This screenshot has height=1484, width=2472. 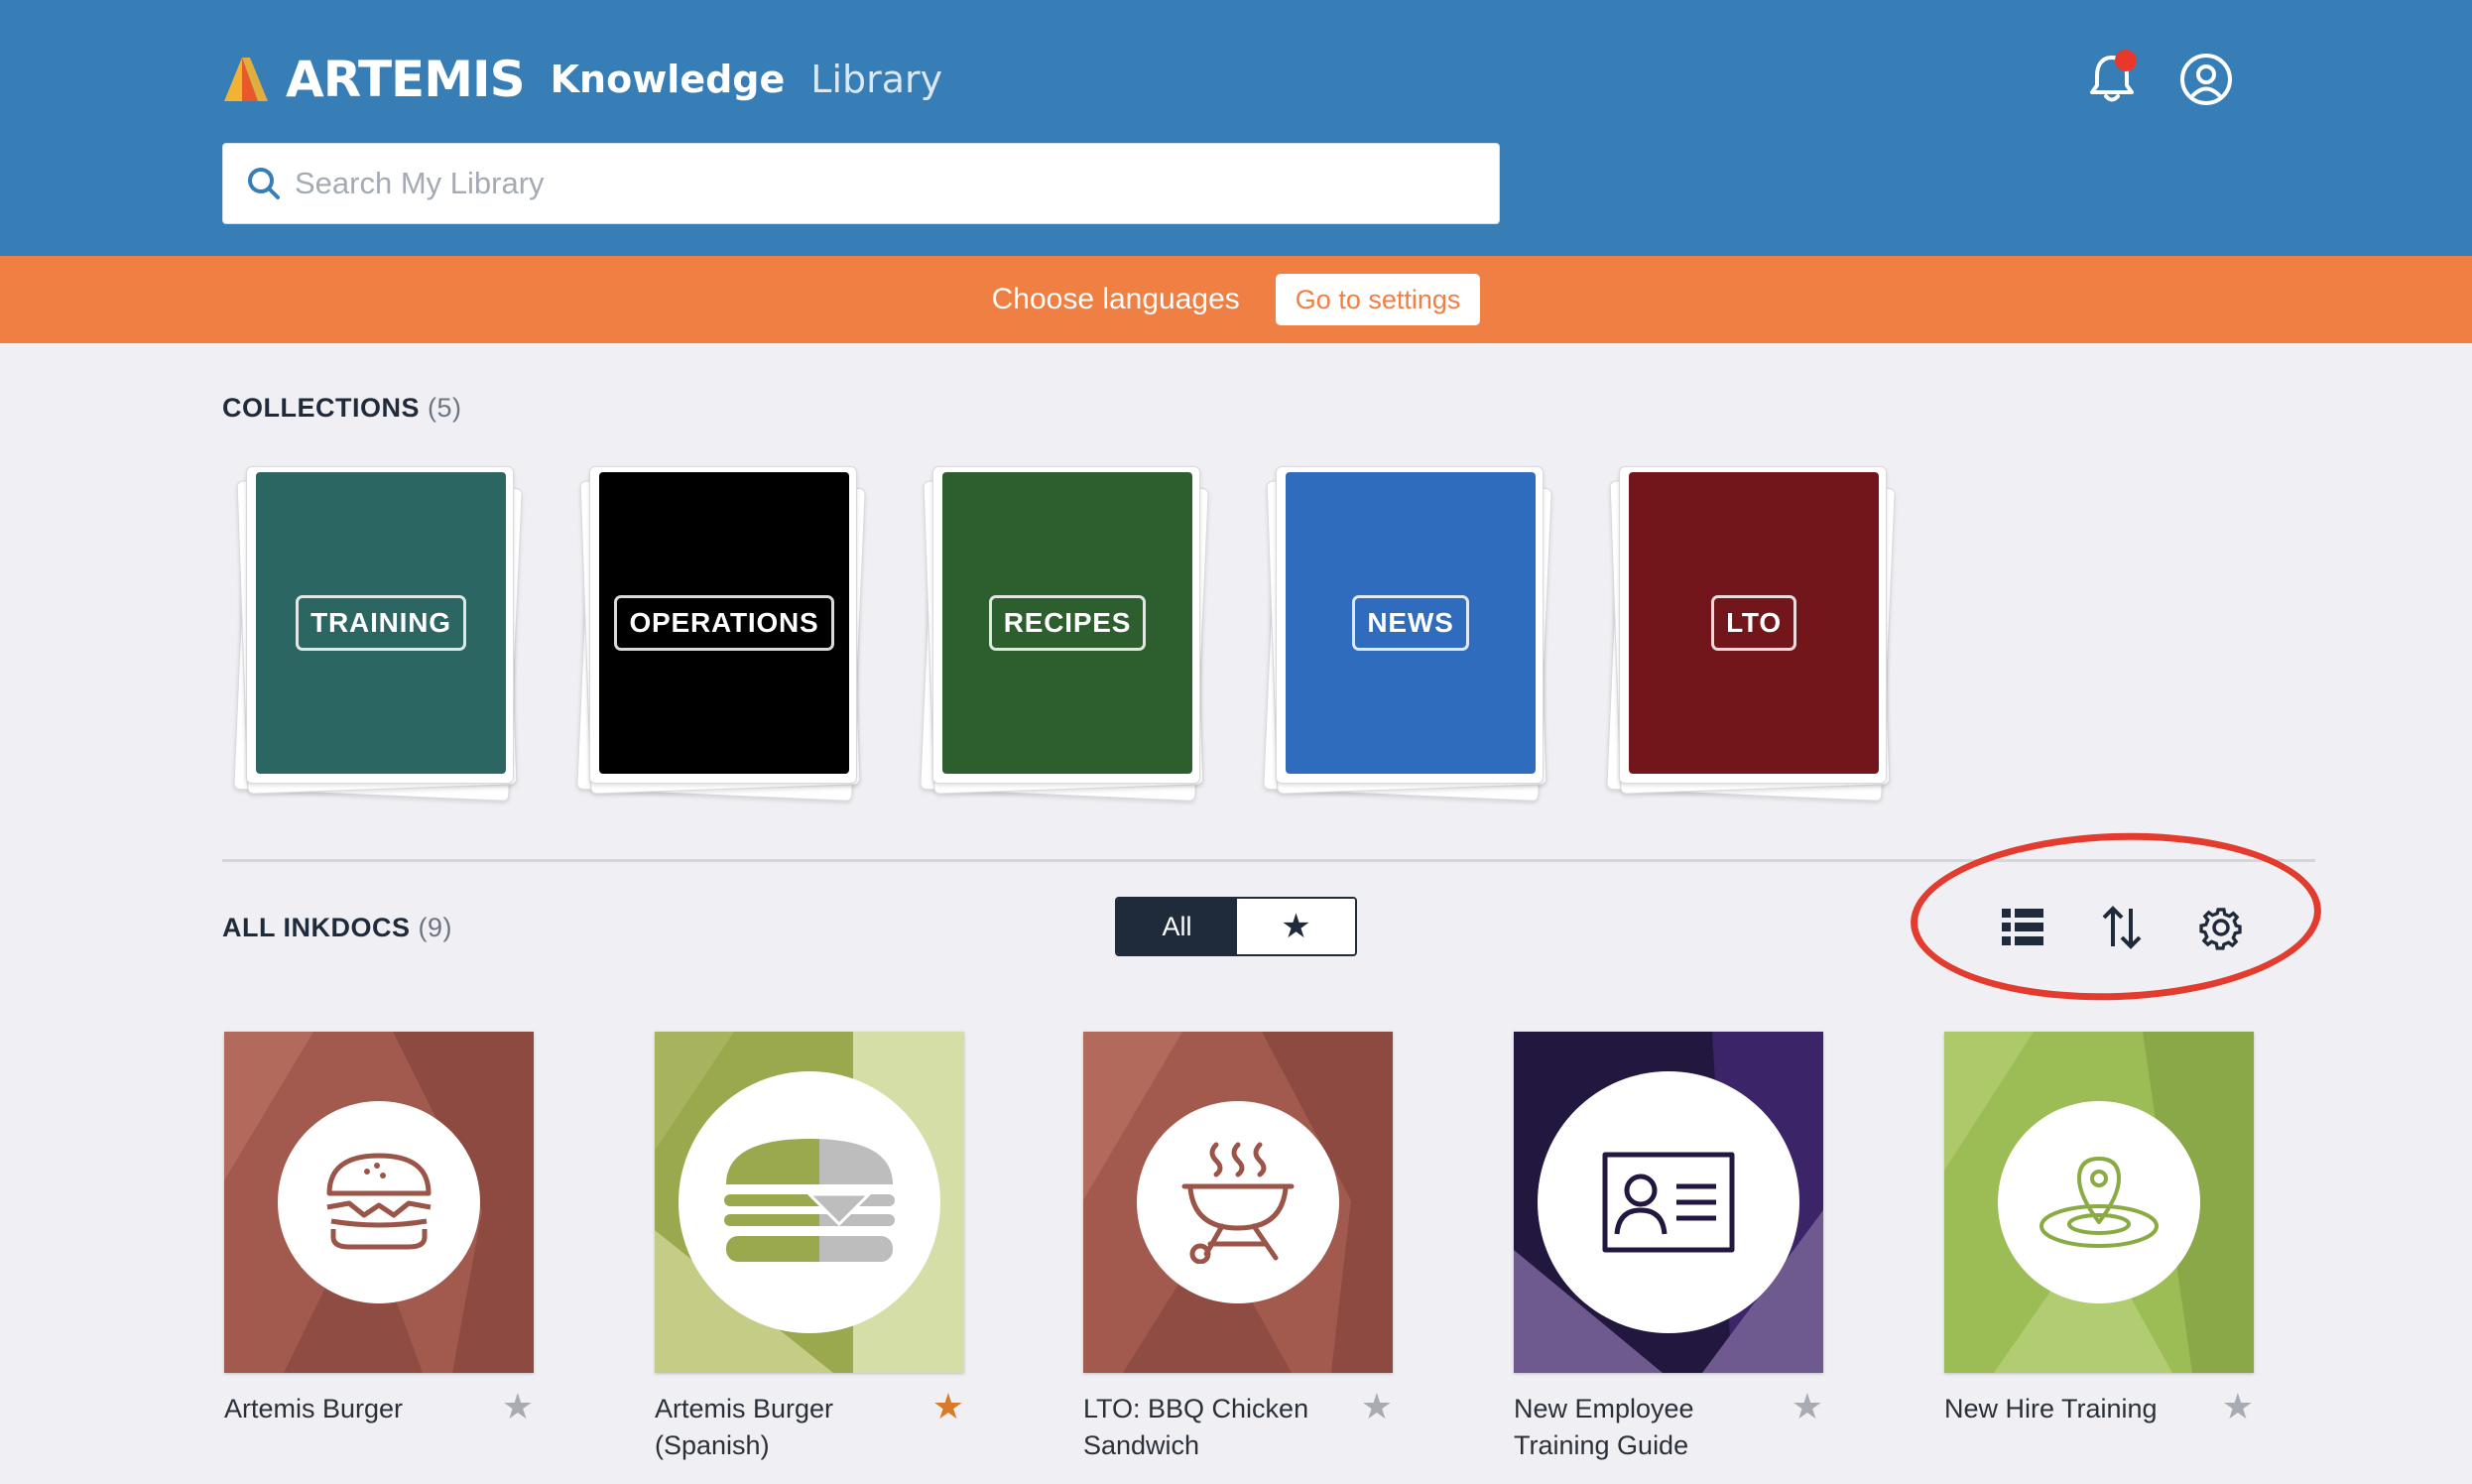 What do you see at coordinates (1378, 299) in the screenshot?
I see `go-to-settings-button: Go to settings` at bounding box center [1378, 299].